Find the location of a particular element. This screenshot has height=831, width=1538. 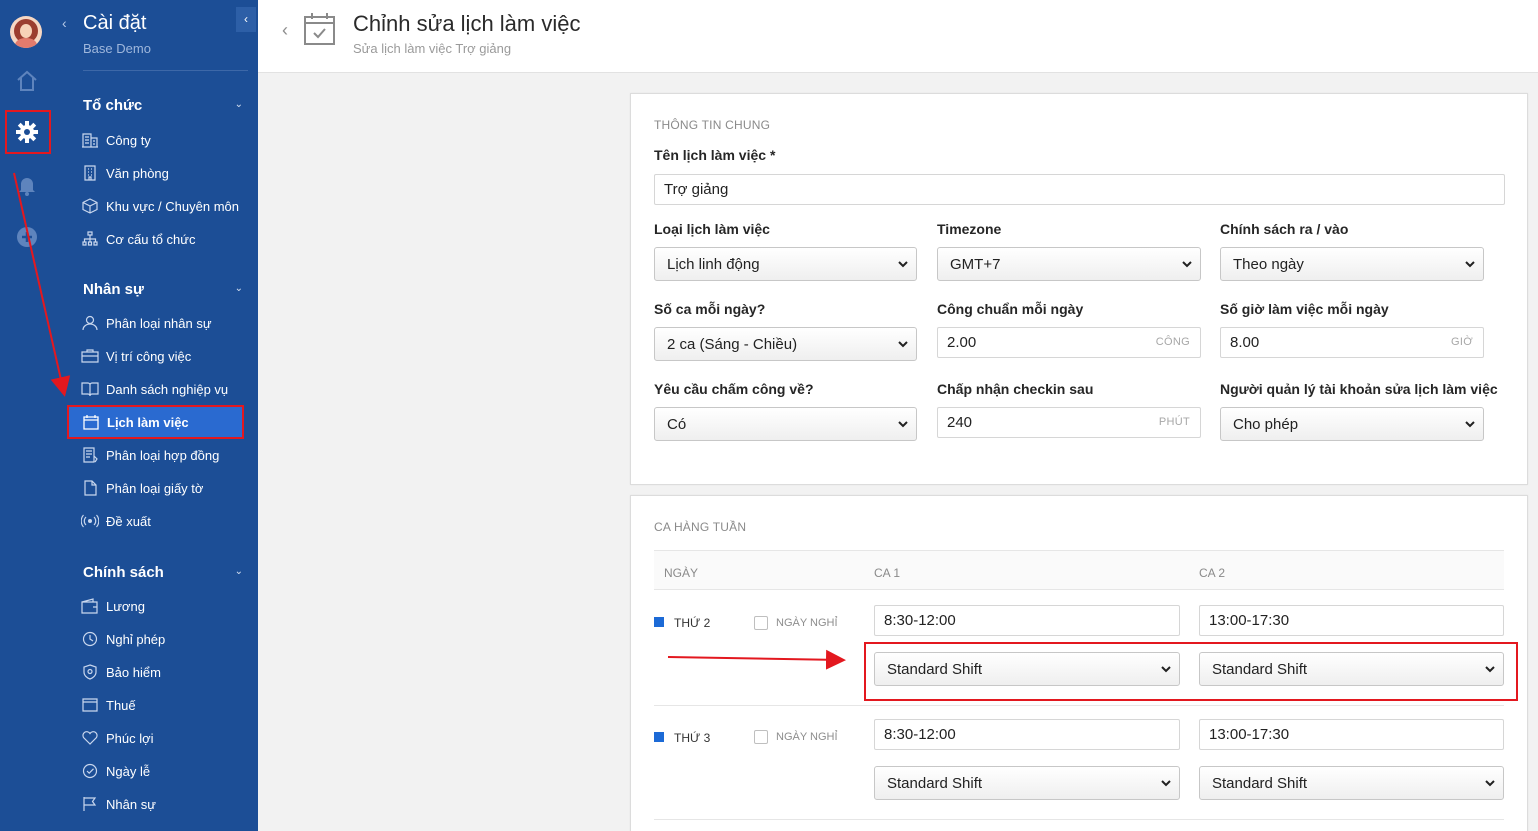

clock-icon is located at coordinates (90, 639).